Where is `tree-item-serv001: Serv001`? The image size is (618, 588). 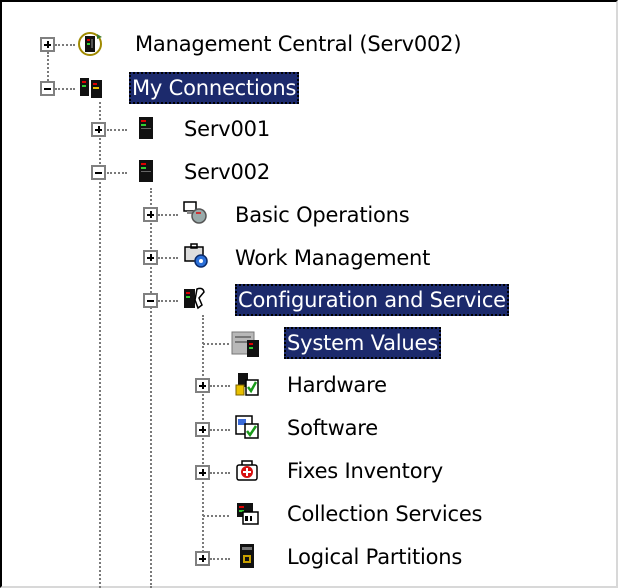 tree-item-serv001: Serv001 is located at coordinates (227, 129).